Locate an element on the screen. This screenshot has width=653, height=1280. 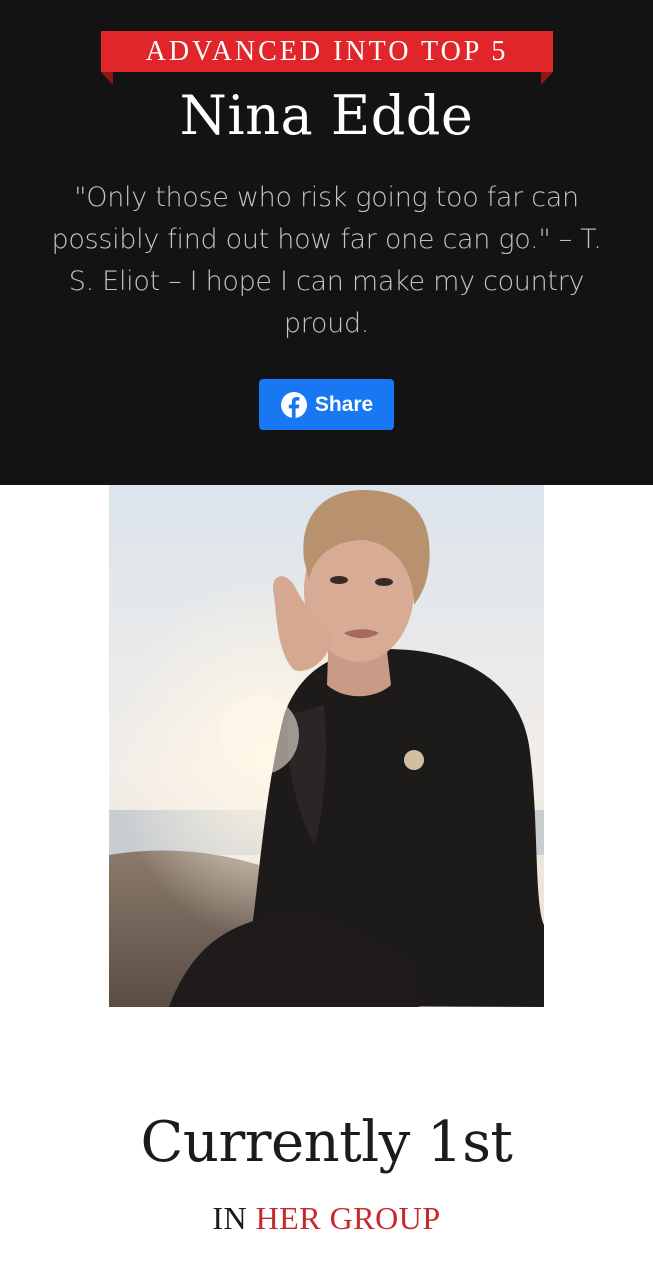
facebook-share-button: Share is located at coordinates (326, 404).